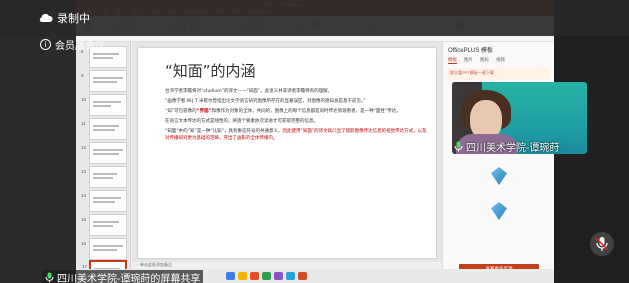 The width and height of the screenshot is (629, 283). I want to click on notes-bar: 单击此处添加备注, so click(287, 265).